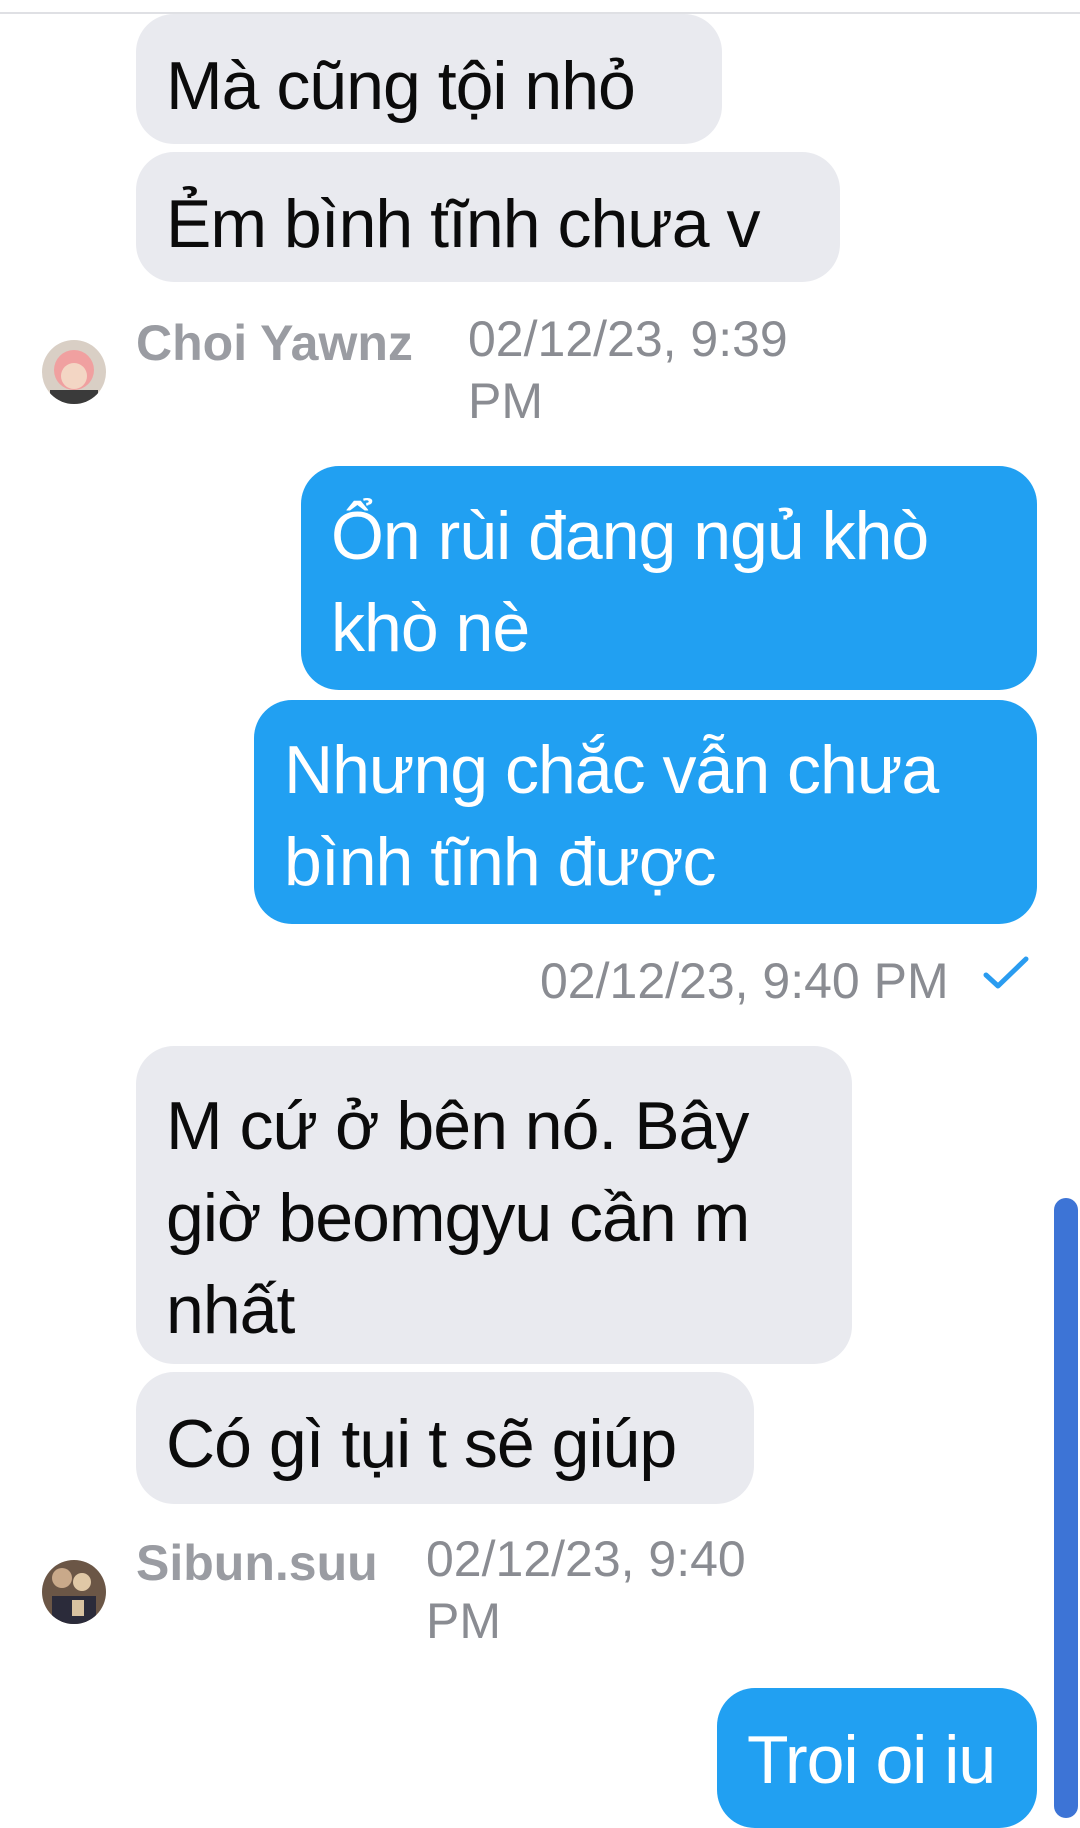 Image resolution: width=1080 pixels, height=1828 pixels. I want to click on sender-name: Sibun.suu, so click(257, 1563).